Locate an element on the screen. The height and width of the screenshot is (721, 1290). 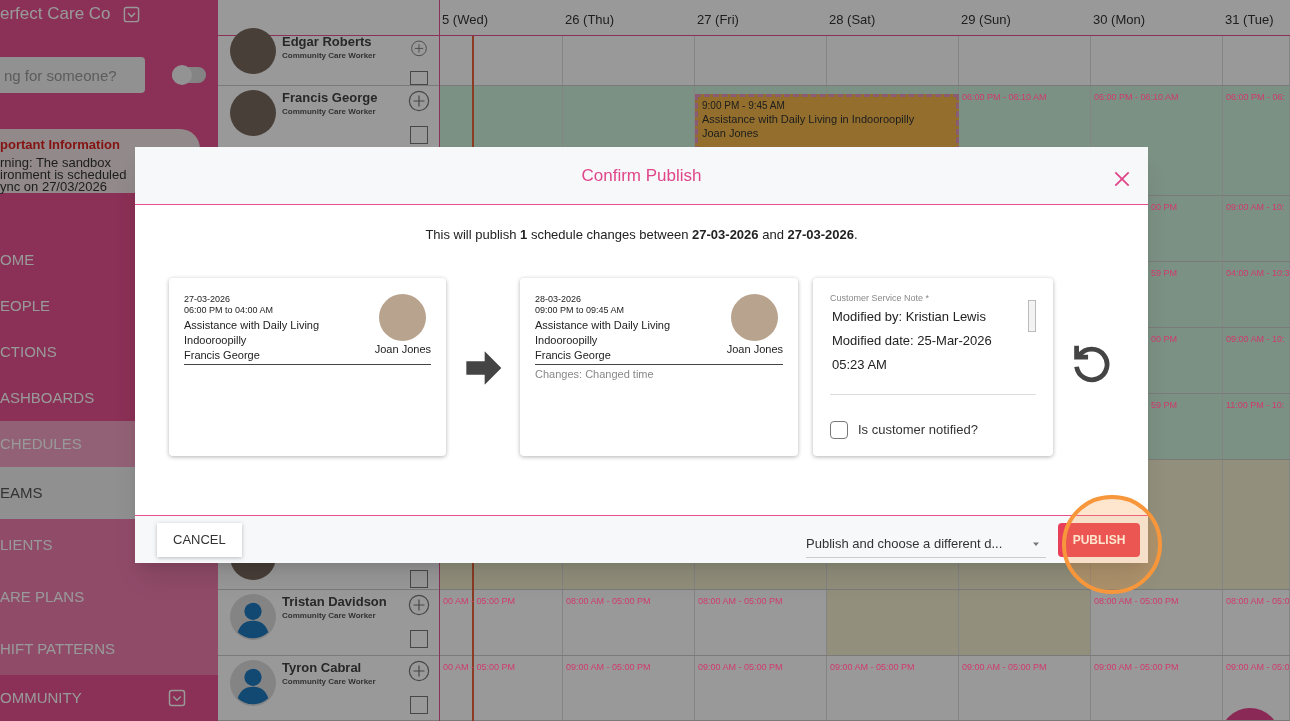
publish-button: PUBLISH is located at coordinates (1099, 539).